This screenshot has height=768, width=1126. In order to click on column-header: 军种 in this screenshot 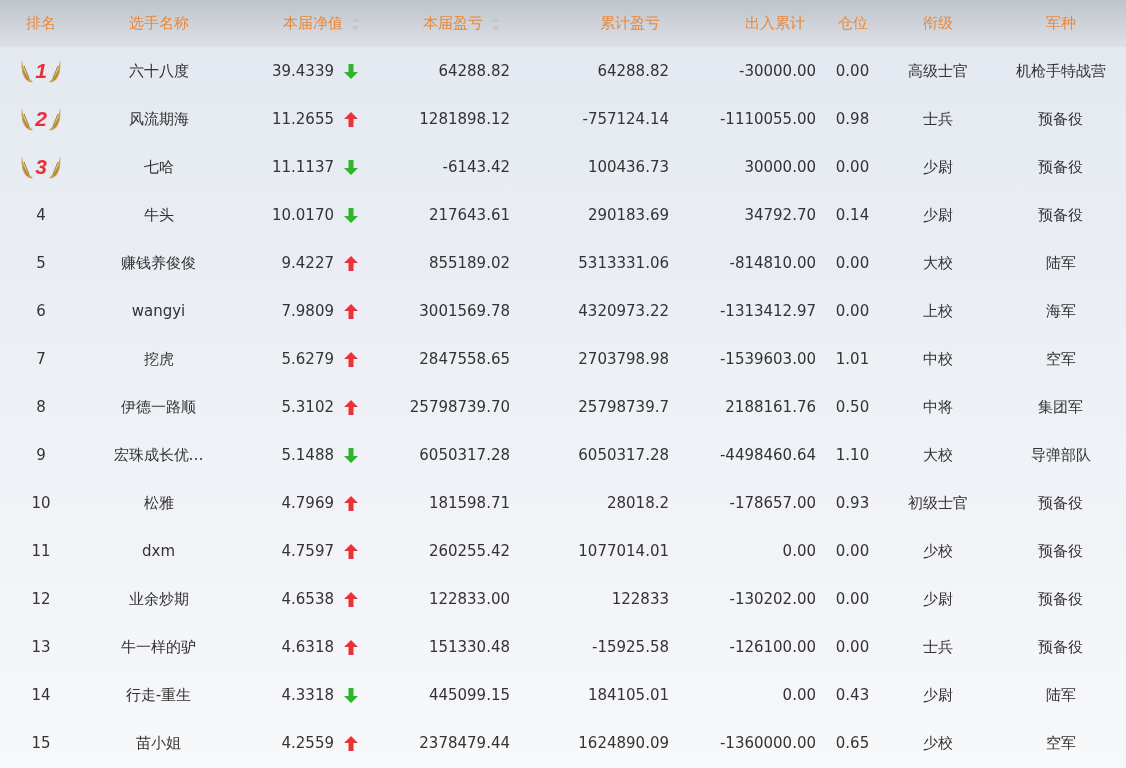, I will do `click(1060, 23)`.